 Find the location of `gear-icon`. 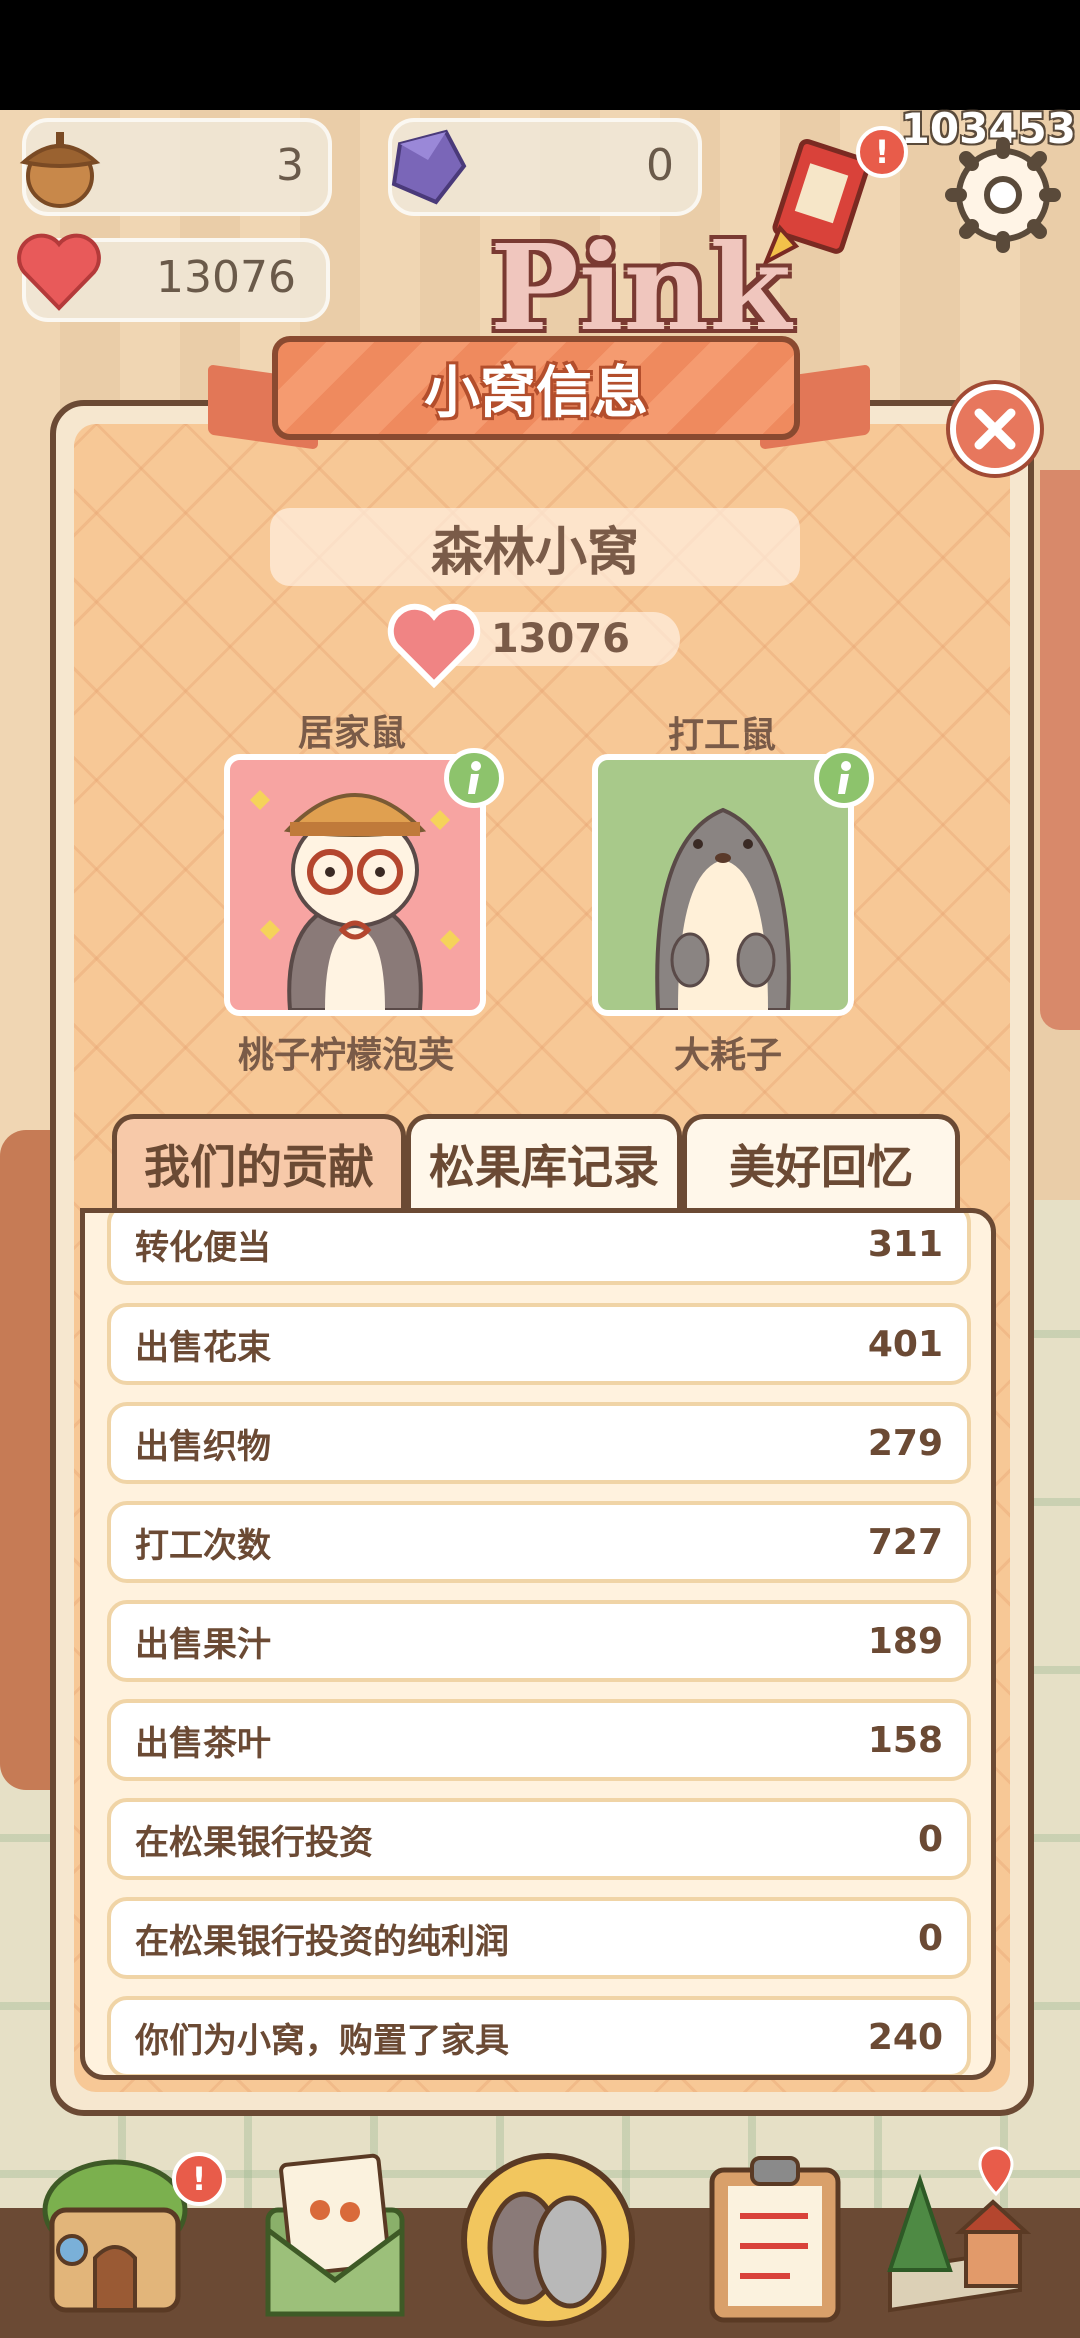

gear-icon is located at coordinates (1003, 195).